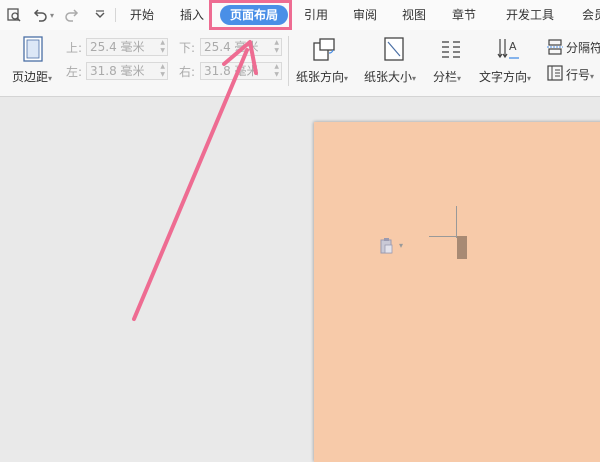  What do you see at coordinates (365, 15) in the screenshot?
I see `tab-review: 审阅` at bounding box center [365, 15].